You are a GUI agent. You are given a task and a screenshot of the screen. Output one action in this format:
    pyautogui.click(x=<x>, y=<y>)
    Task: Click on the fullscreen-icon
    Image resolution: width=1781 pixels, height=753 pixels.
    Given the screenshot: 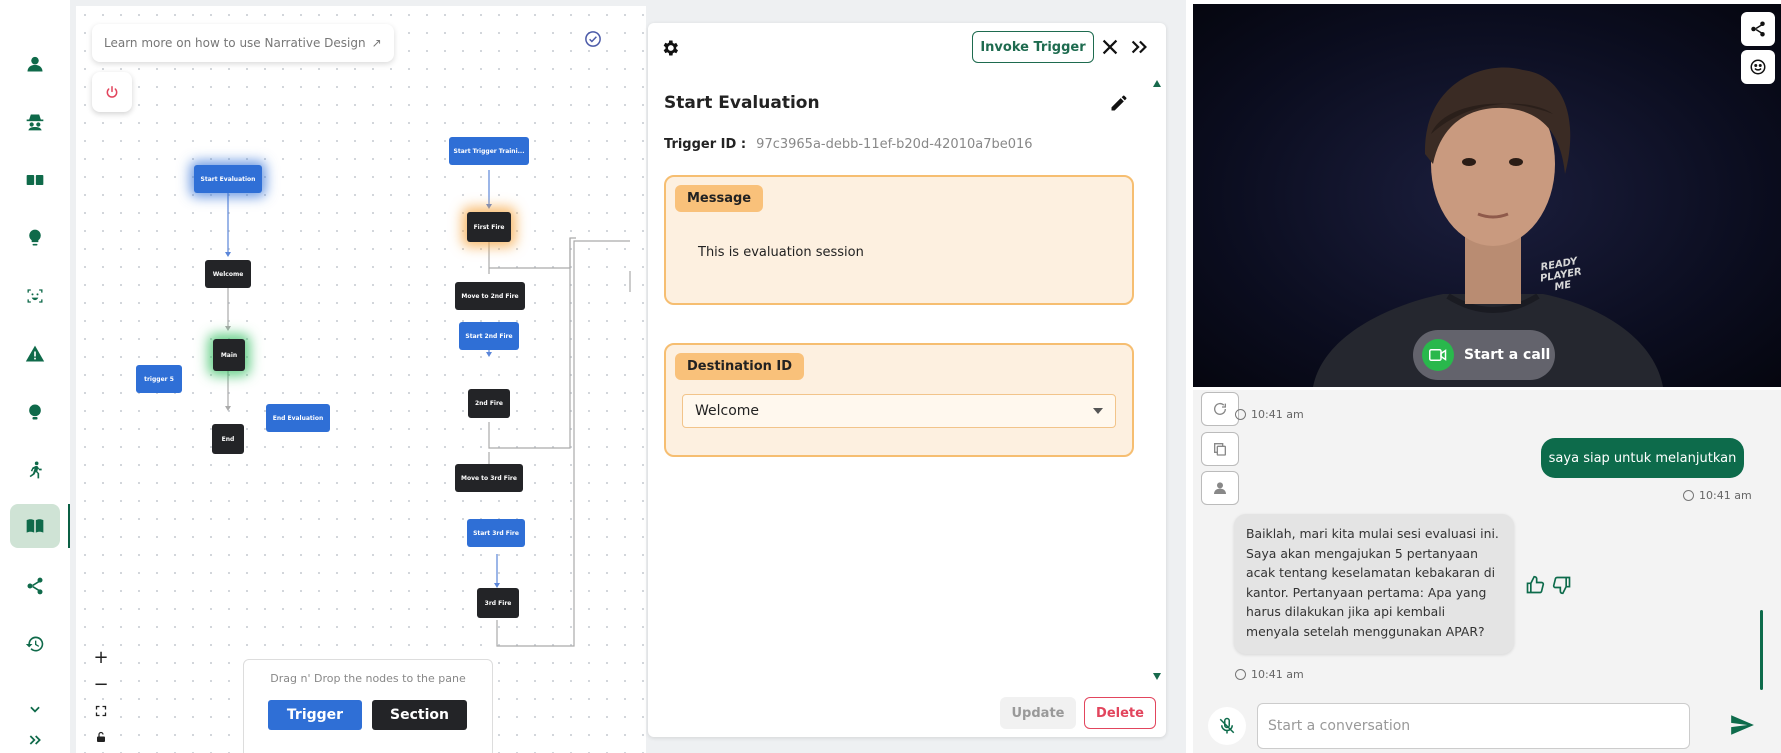 What is the action you would take?
    pyautogui.click(x=101, y=711)
    